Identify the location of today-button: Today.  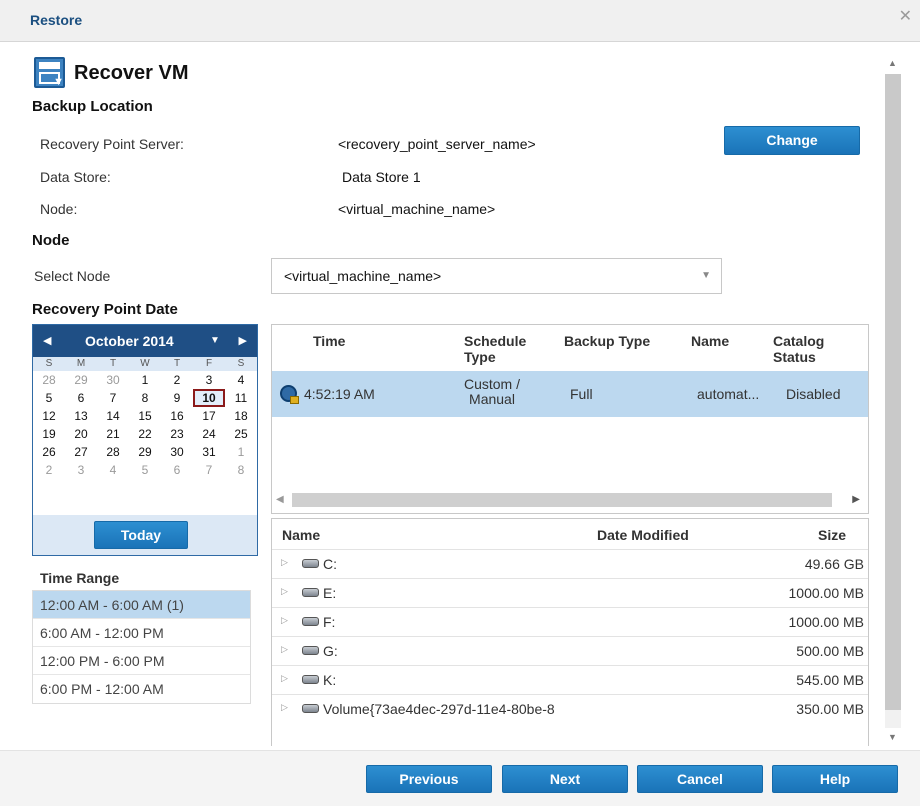
(141, 535).